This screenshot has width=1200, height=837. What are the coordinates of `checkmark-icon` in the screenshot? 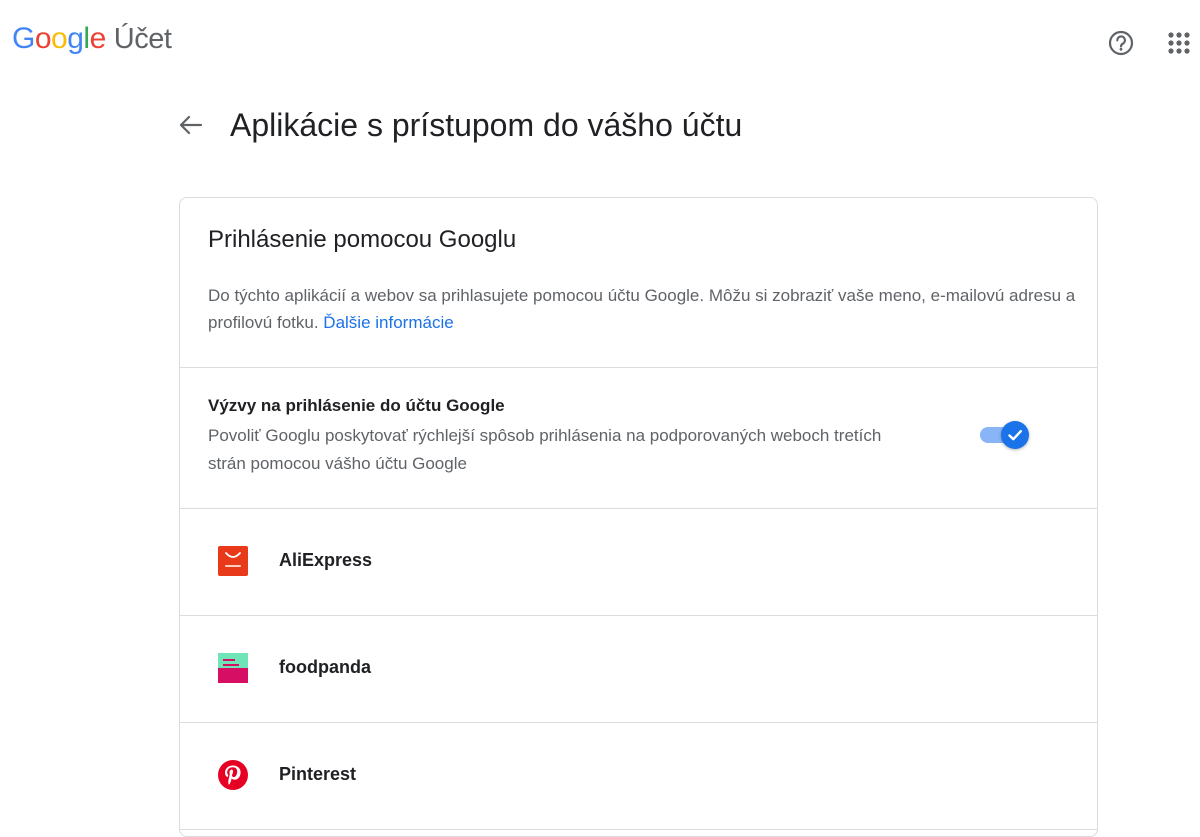 It's located at (1015, 435).